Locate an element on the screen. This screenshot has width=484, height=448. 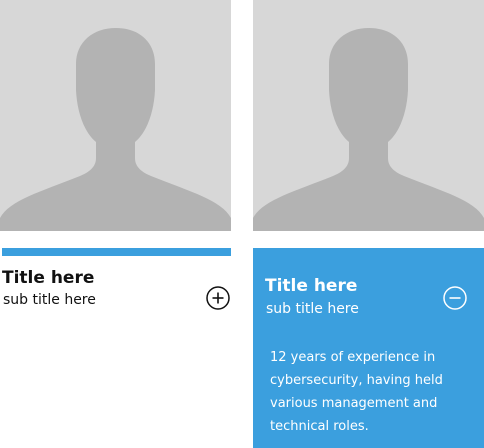
minus-circle-icon is located at coordinates (455, 298).